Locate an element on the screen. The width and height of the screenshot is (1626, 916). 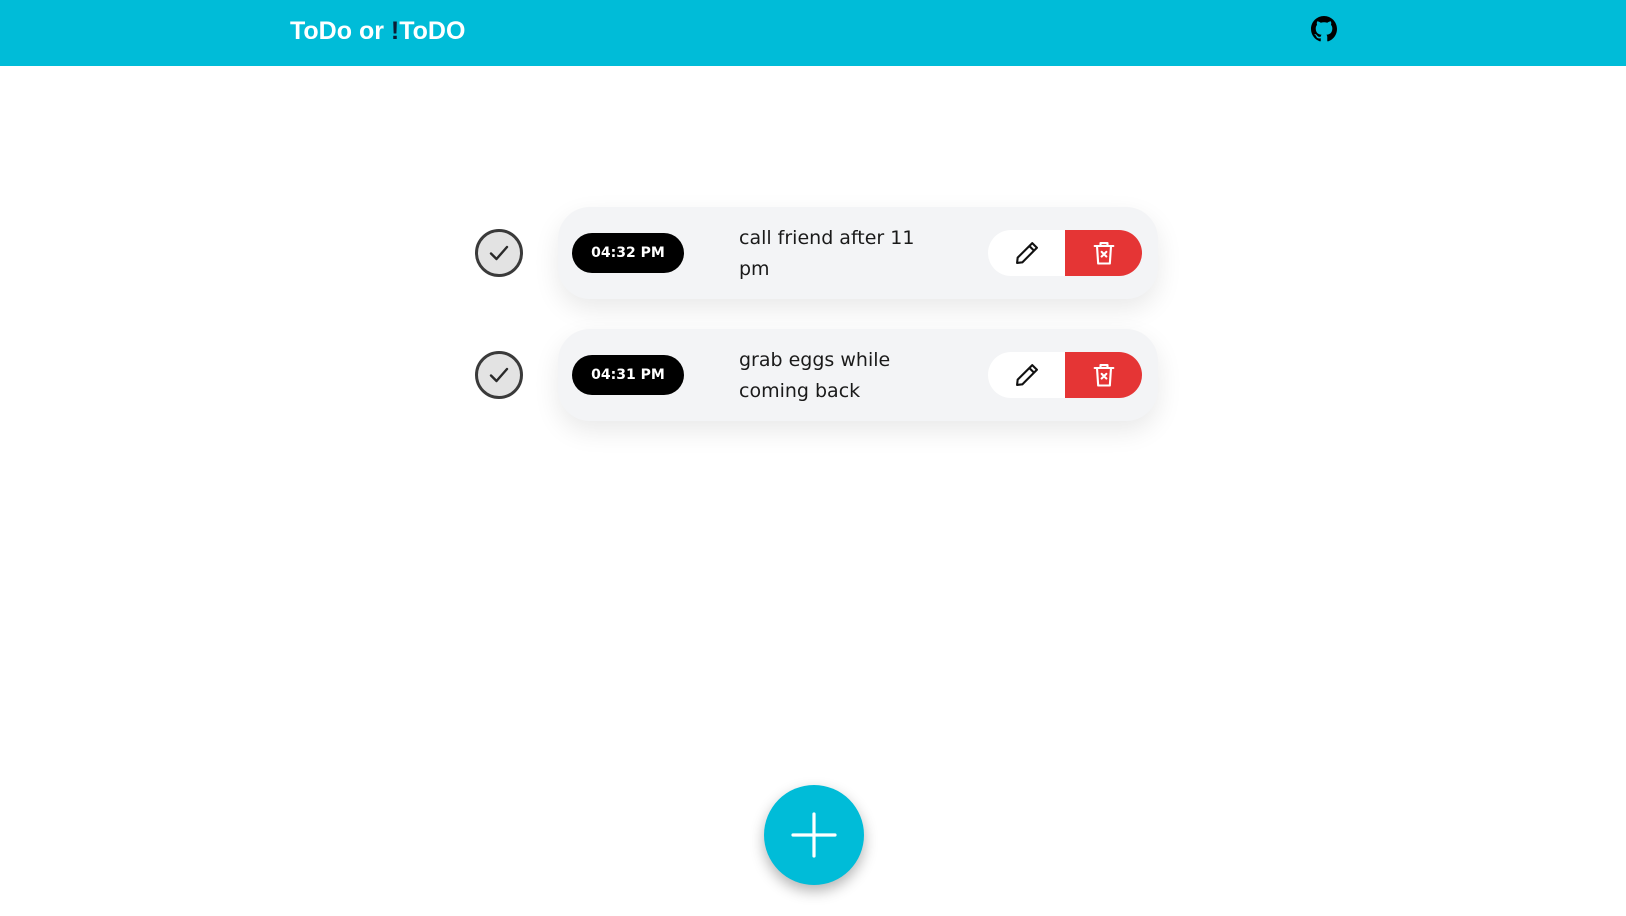
navbar: ToDo or !ToDO is located at coordinates (813, 33).